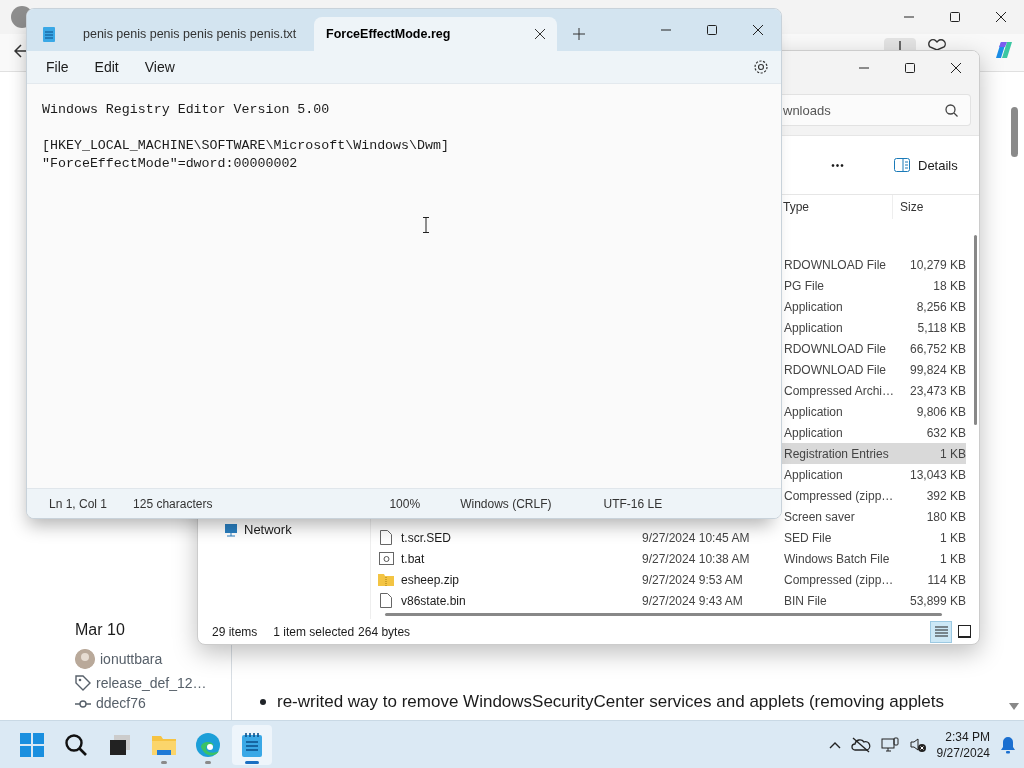 The image size is (1024, 768). What do you see at coordinates (945, 432) in the screenshot?
I see `file-size: 632 KB` at bounding box center [945, 432].